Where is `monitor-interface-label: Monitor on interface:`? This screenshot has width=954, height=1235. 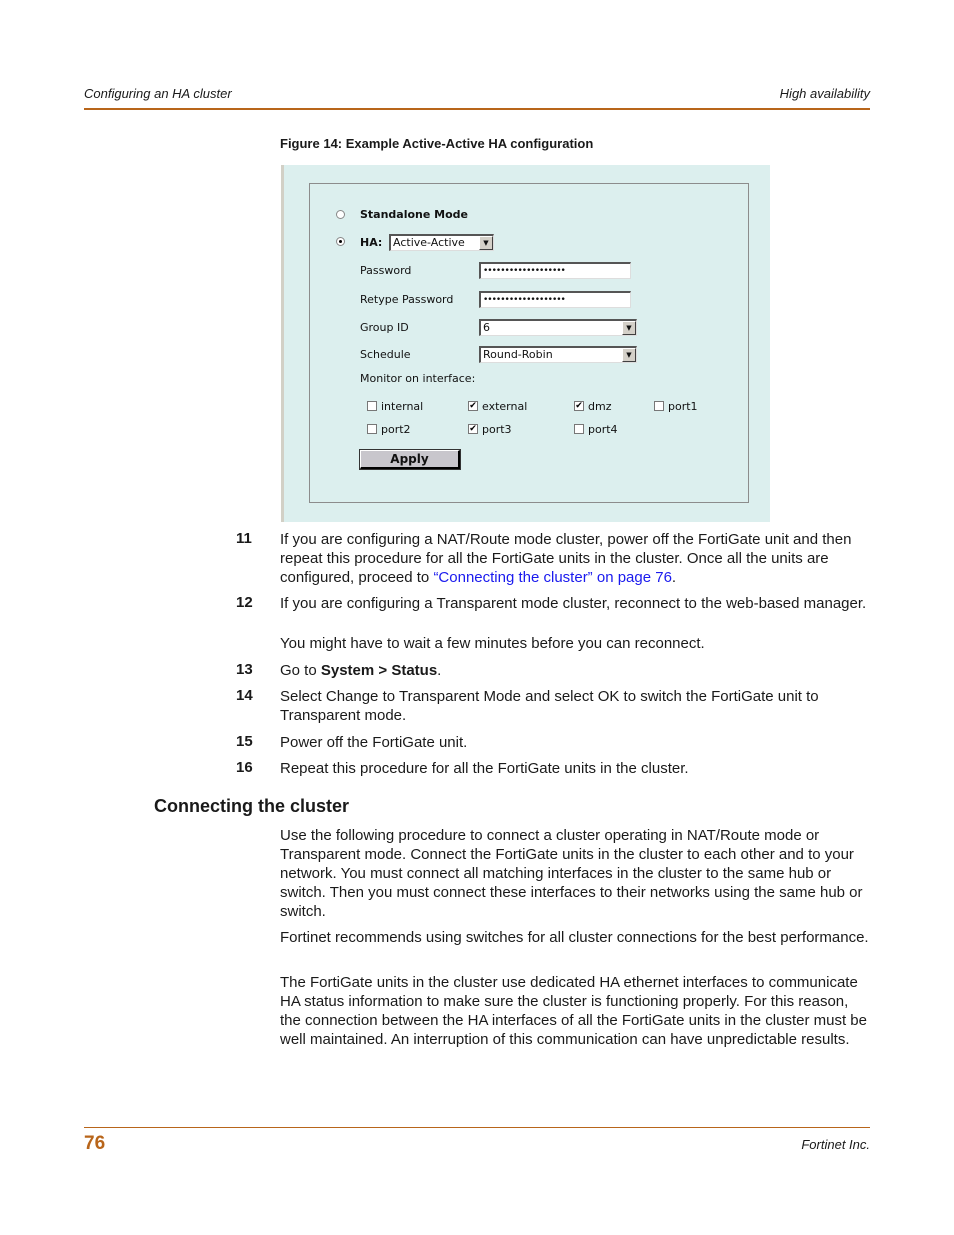 monitor-interface-label: Monitor on interface: is located at coordinates (418, 378).